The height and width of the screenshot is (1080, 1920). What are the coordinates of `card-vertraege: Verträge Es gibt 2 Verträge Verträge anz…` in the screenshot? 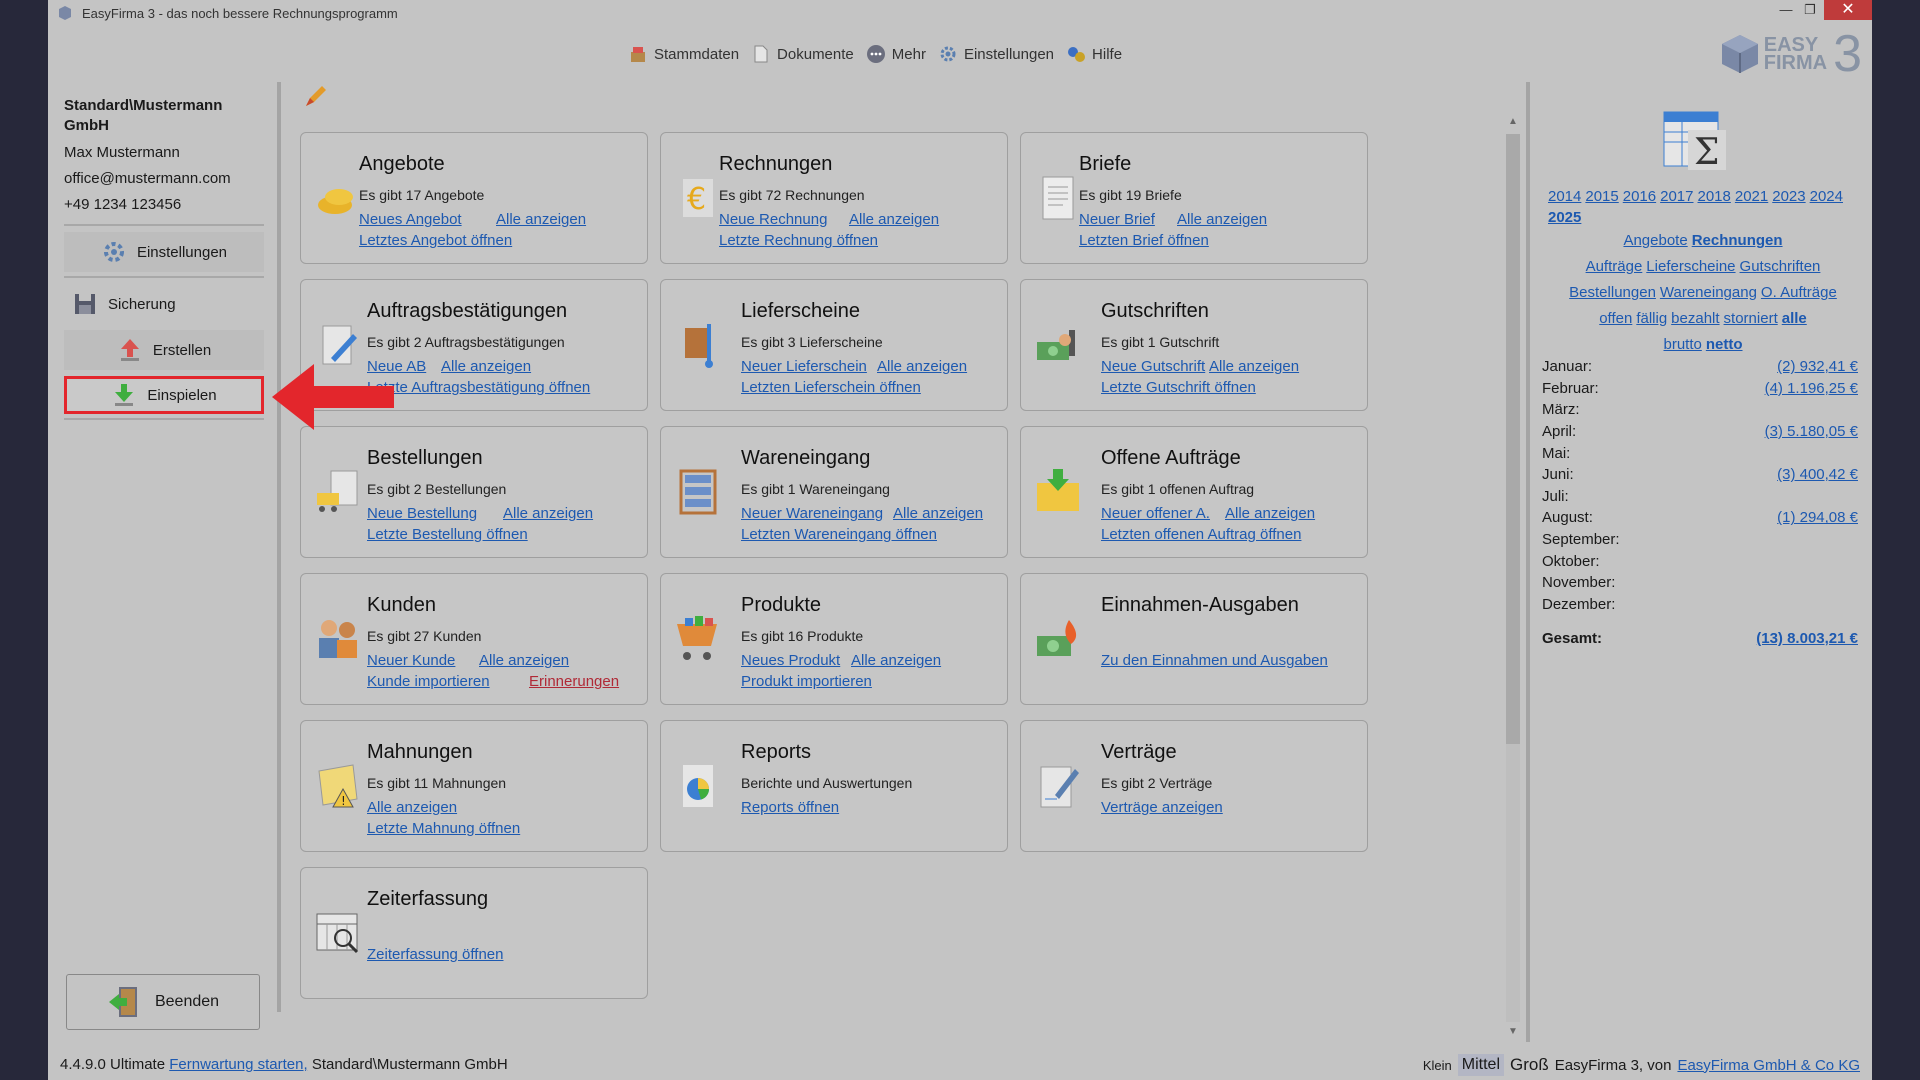 It's located at (1194, 786).